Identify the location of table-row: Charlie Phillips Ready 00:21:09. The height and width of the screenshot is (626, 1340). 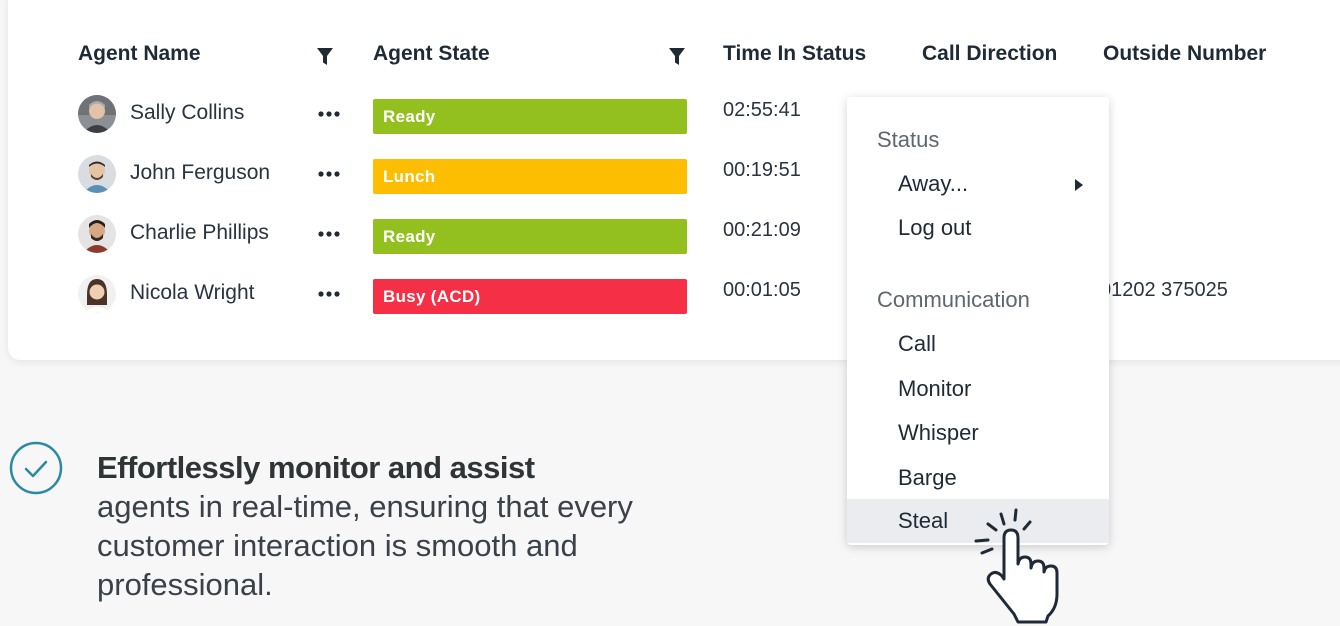
(670, 235).